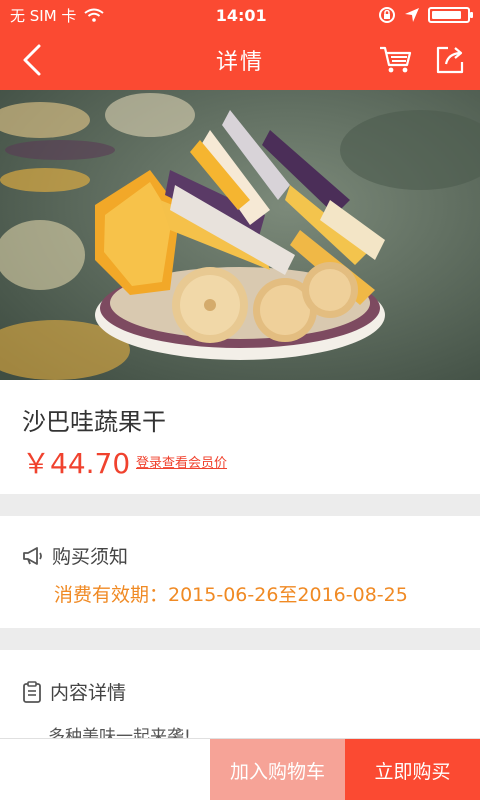 The width and height of the screenshot is (480, 800). I want to click on back-button, so click(32, 60).